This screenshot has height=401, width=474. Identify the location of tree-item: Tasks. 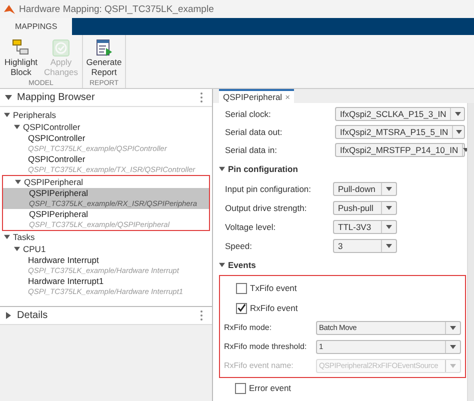
(24, 237).